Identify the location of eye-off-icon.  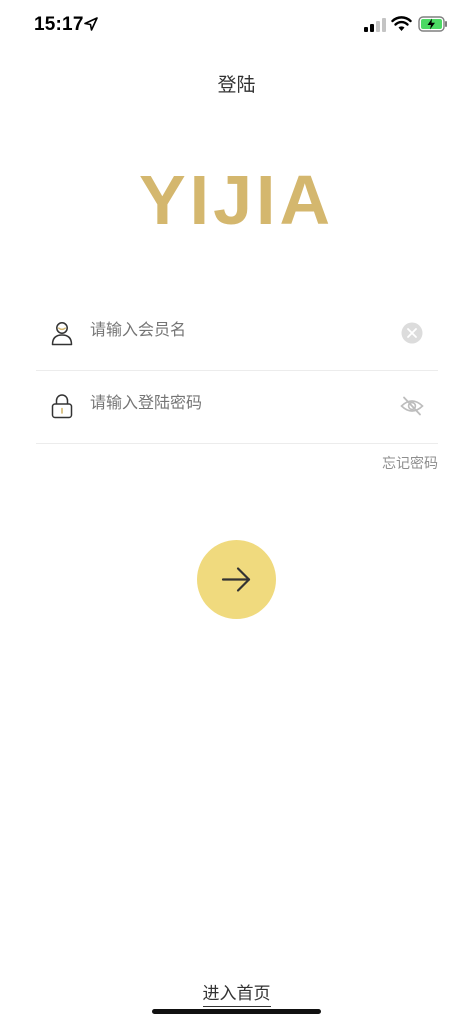
(412, 406).